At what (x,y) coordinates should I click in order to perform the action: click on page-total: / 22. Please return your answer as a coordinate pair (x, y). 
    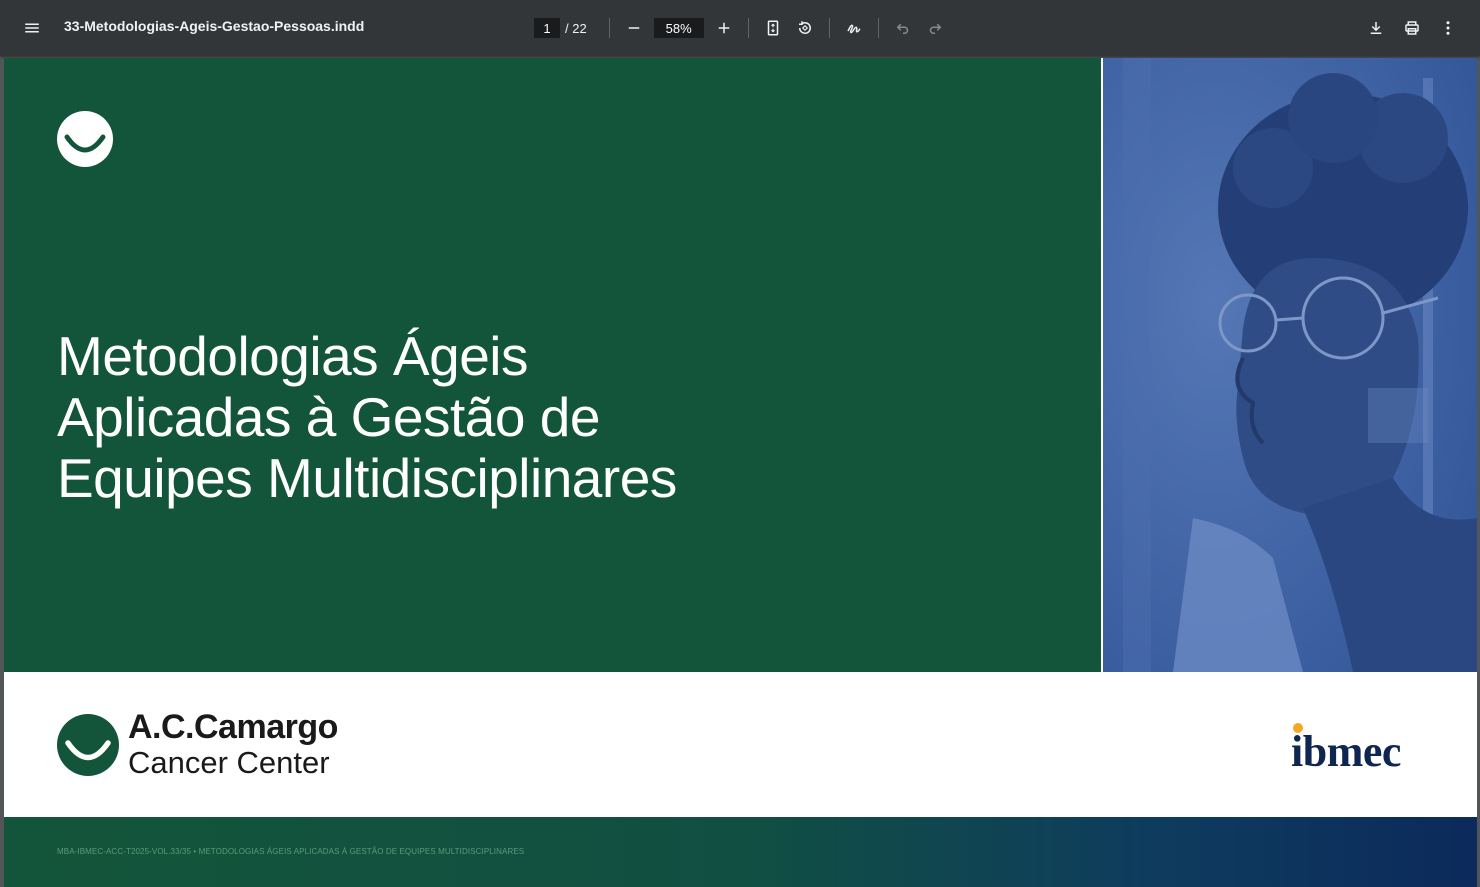
    Looking at the image, I should click on (576, 28).